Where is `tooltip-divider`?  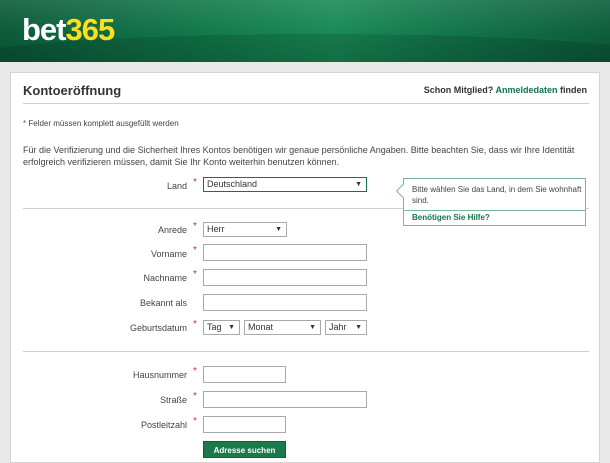 tooltip-divider is located at coordinates (494, 210).